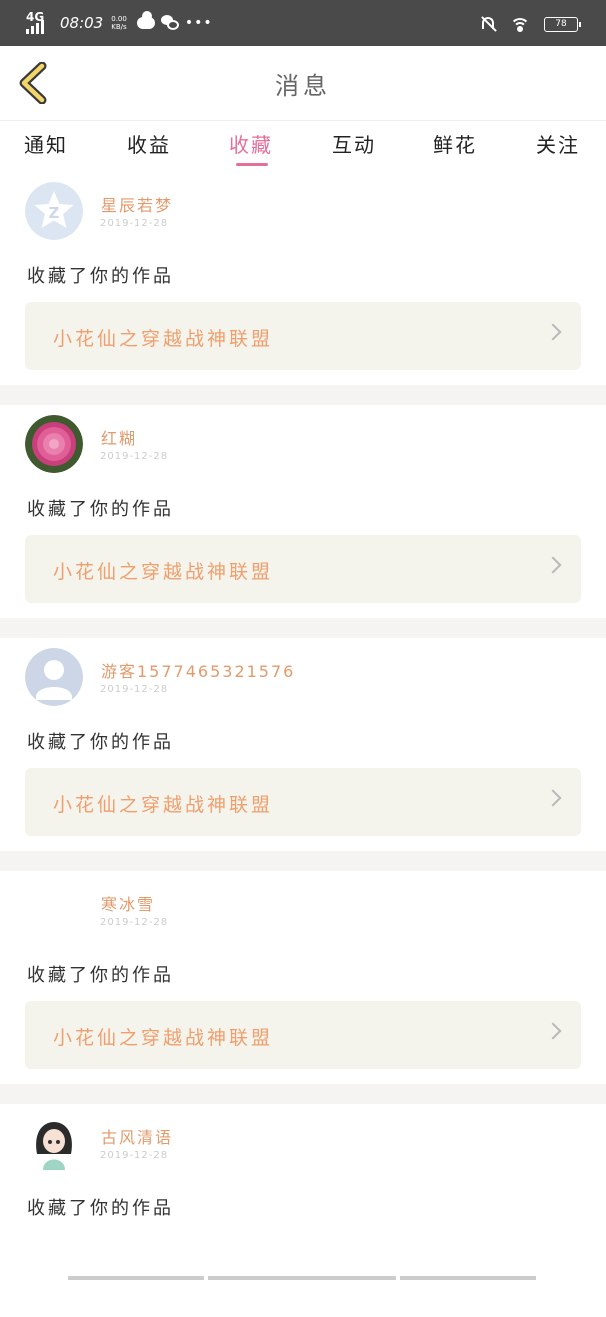 Image resolution: width=606 pixels, height=1317 pixels. What do you see at coordinates (46, 143) in the screenshot?
I see `tab-notifications: 通知` at bounding box center [46, 143].